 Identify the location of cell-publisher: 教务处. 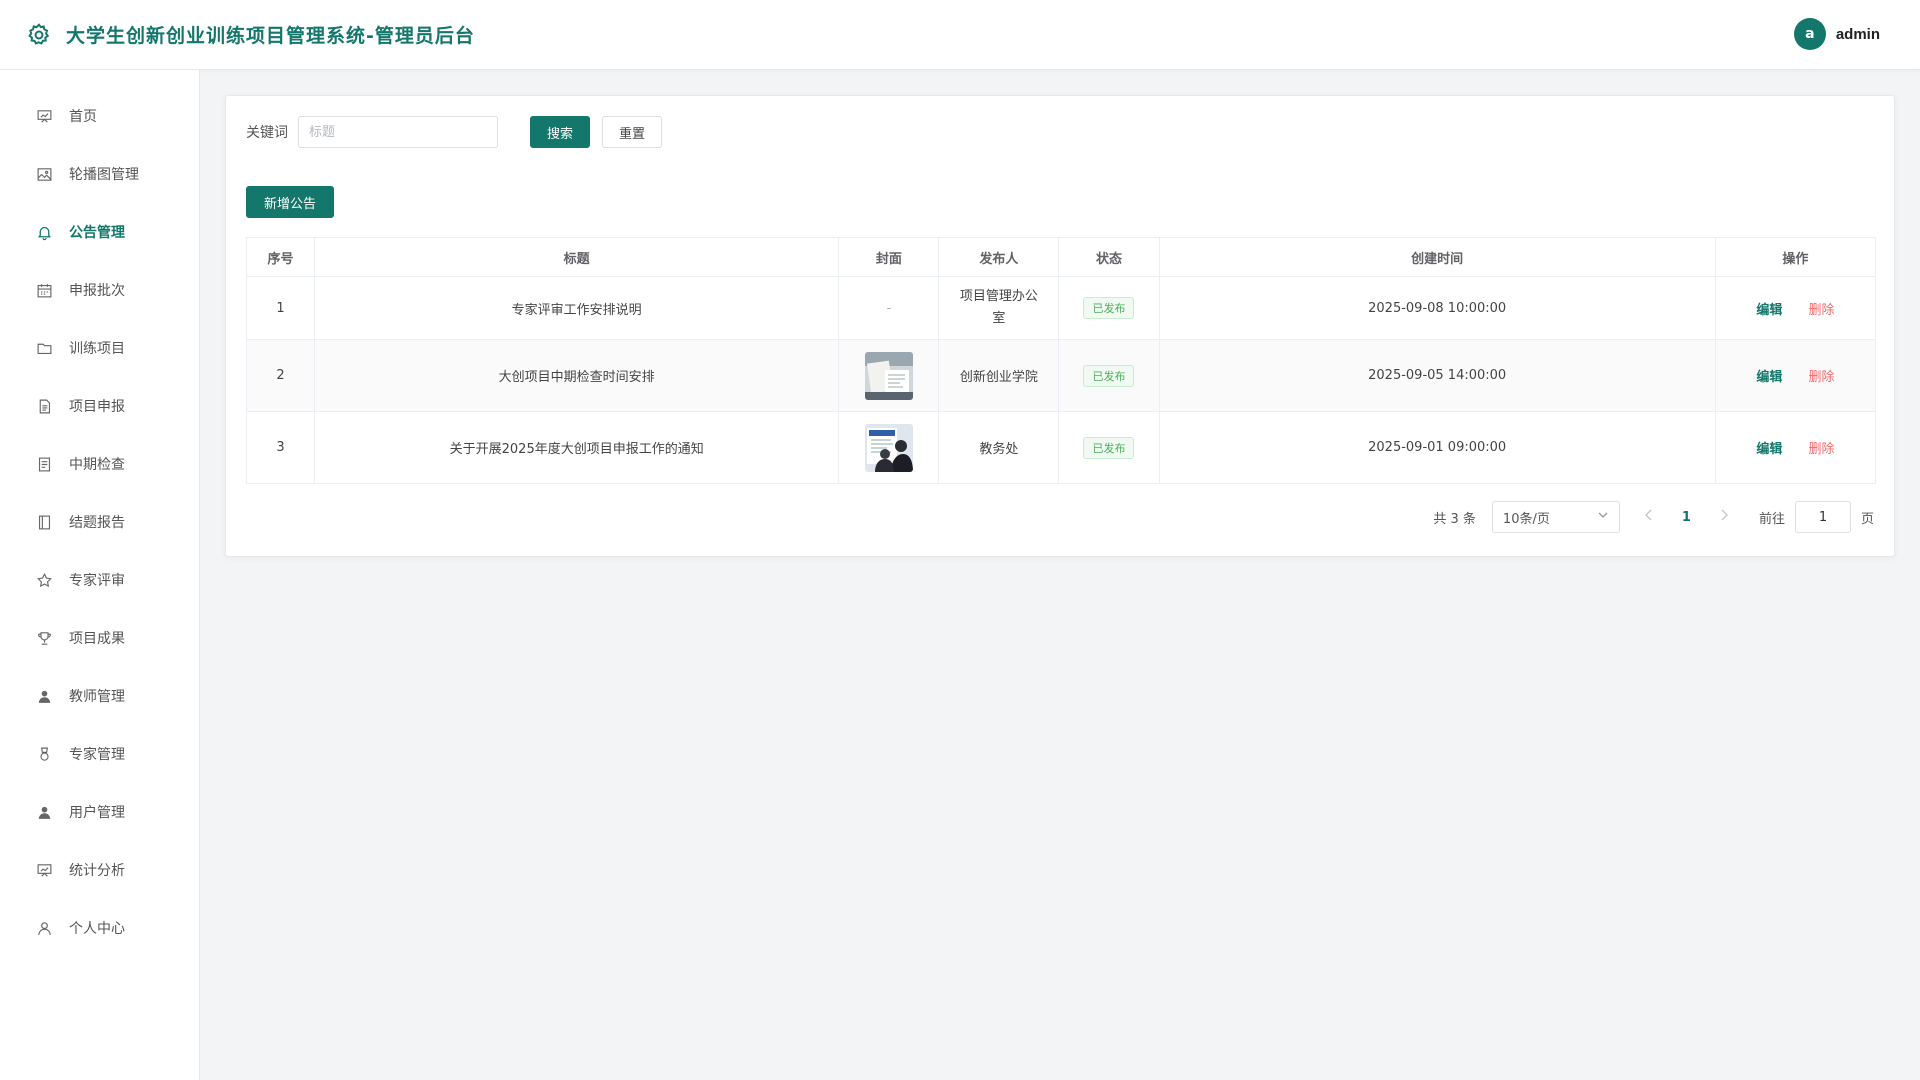
(999, 447).